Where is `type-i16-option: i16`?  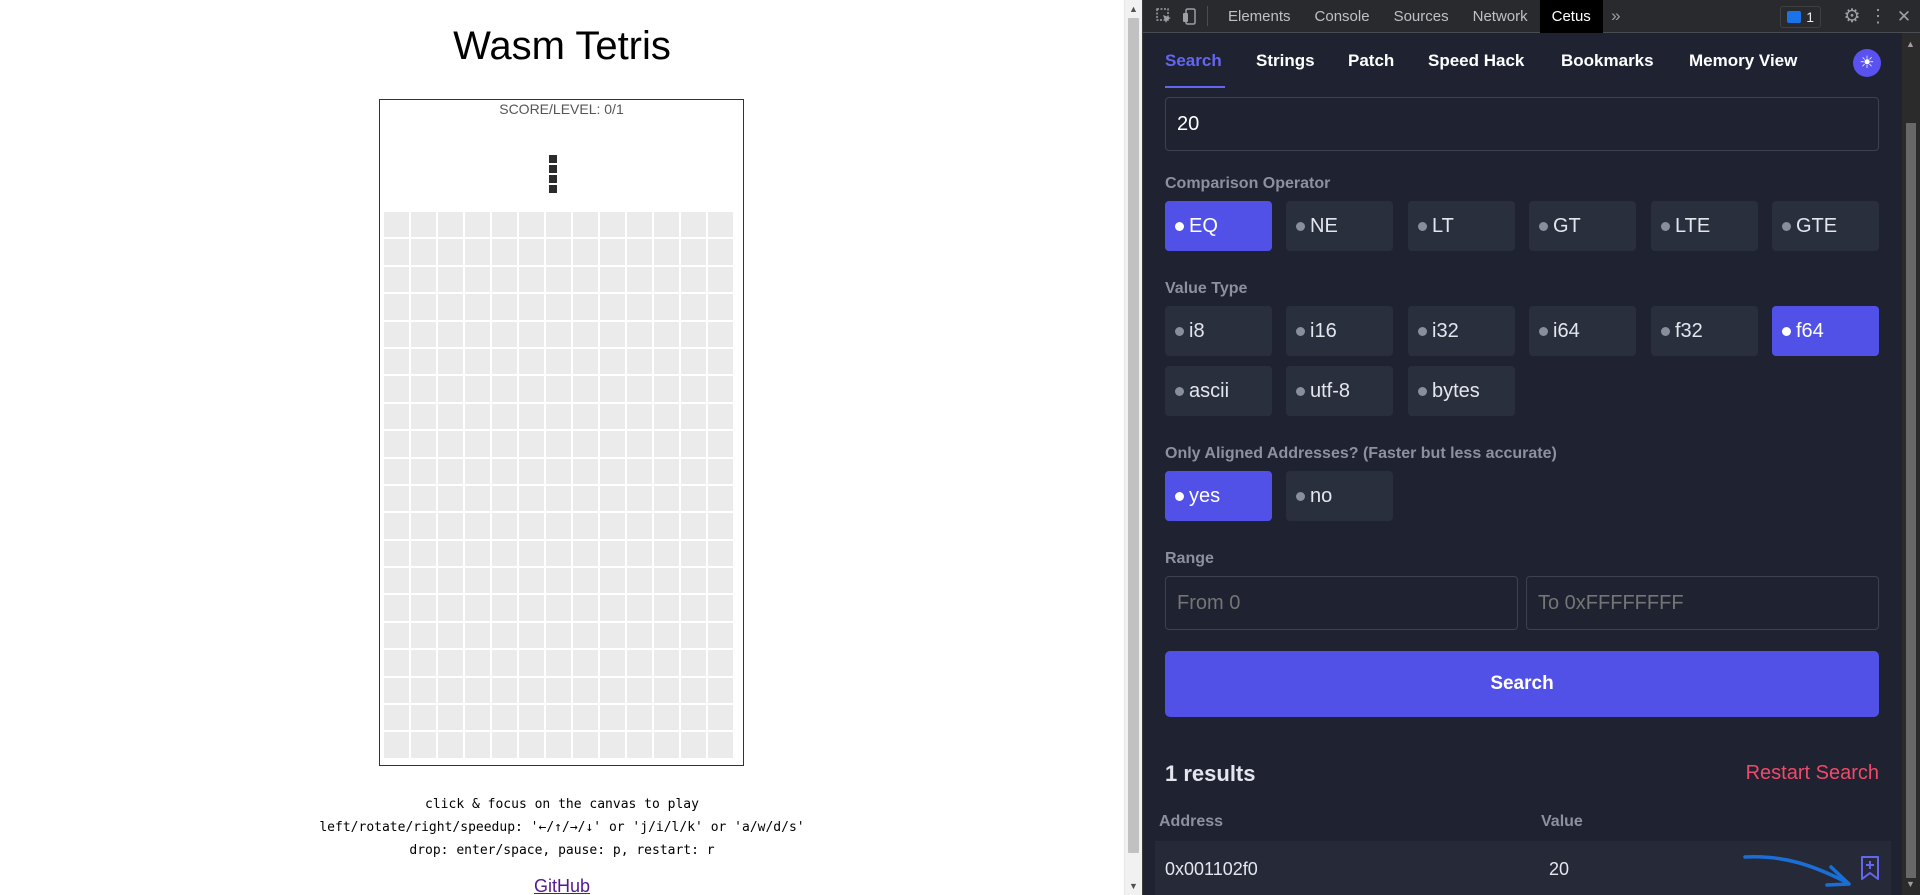 type-i16-option: i16 is located at coordinates (1339, 331).